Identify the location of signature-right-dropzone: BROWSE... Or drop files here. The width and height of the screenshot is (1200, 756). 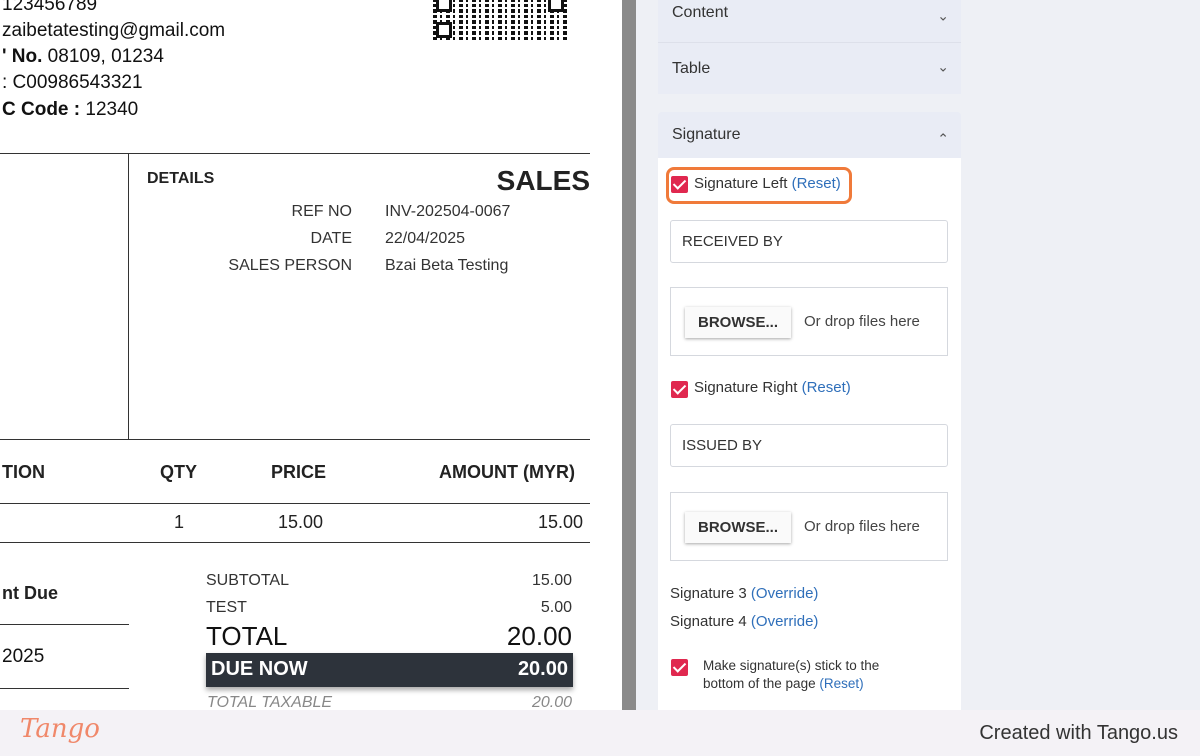
(809, 526).